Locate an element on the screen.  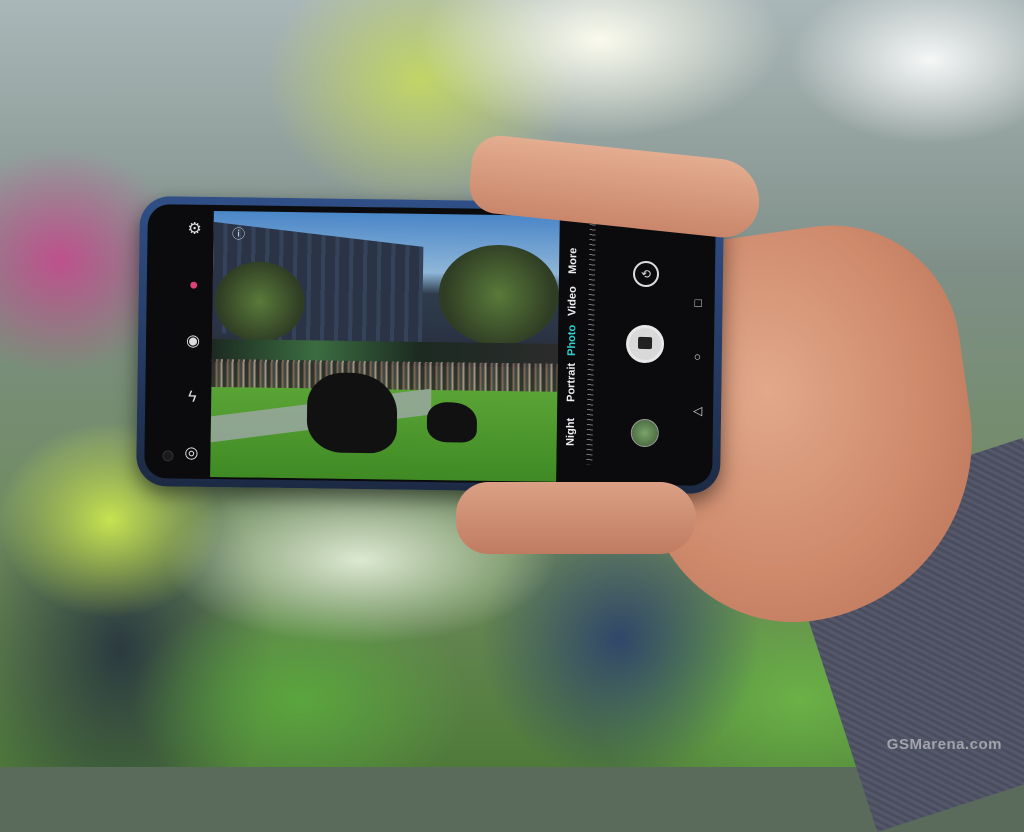
flash-off-icon: ϟ is located at coordinates (192, 398).